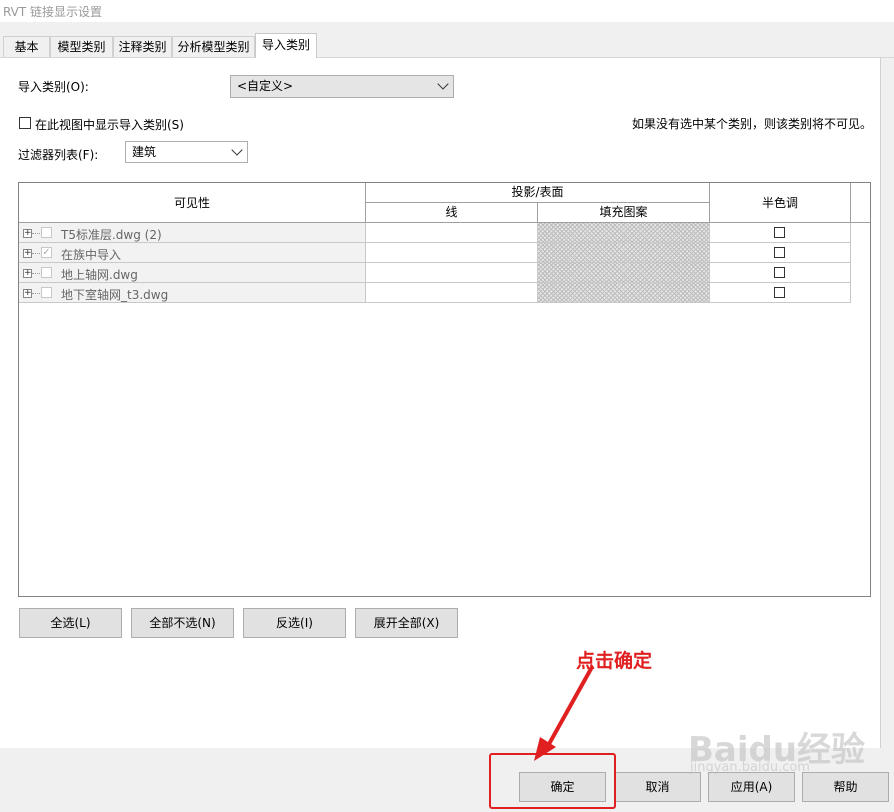 This screenshot has width=894, height=812. Describe the element at coordinates (144, 152) in the screenshot. I see `filter-list-value: 建筑` at that location.